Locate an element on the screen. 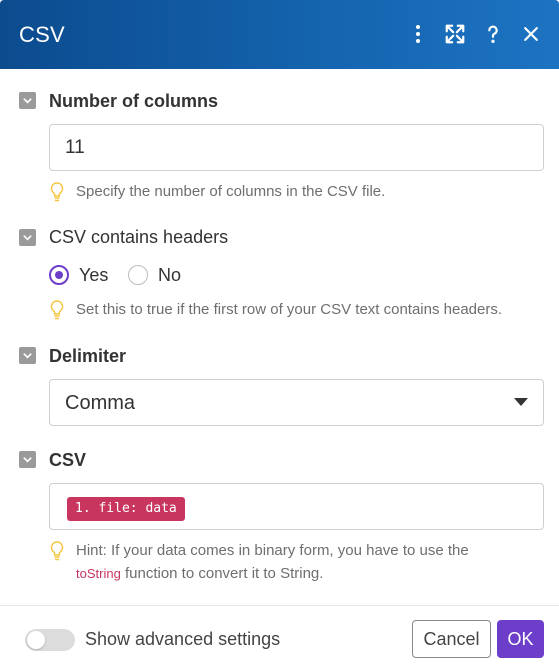 The image size is (559, 672). columns-input-value: 11 is located at coordinates (75, 147).